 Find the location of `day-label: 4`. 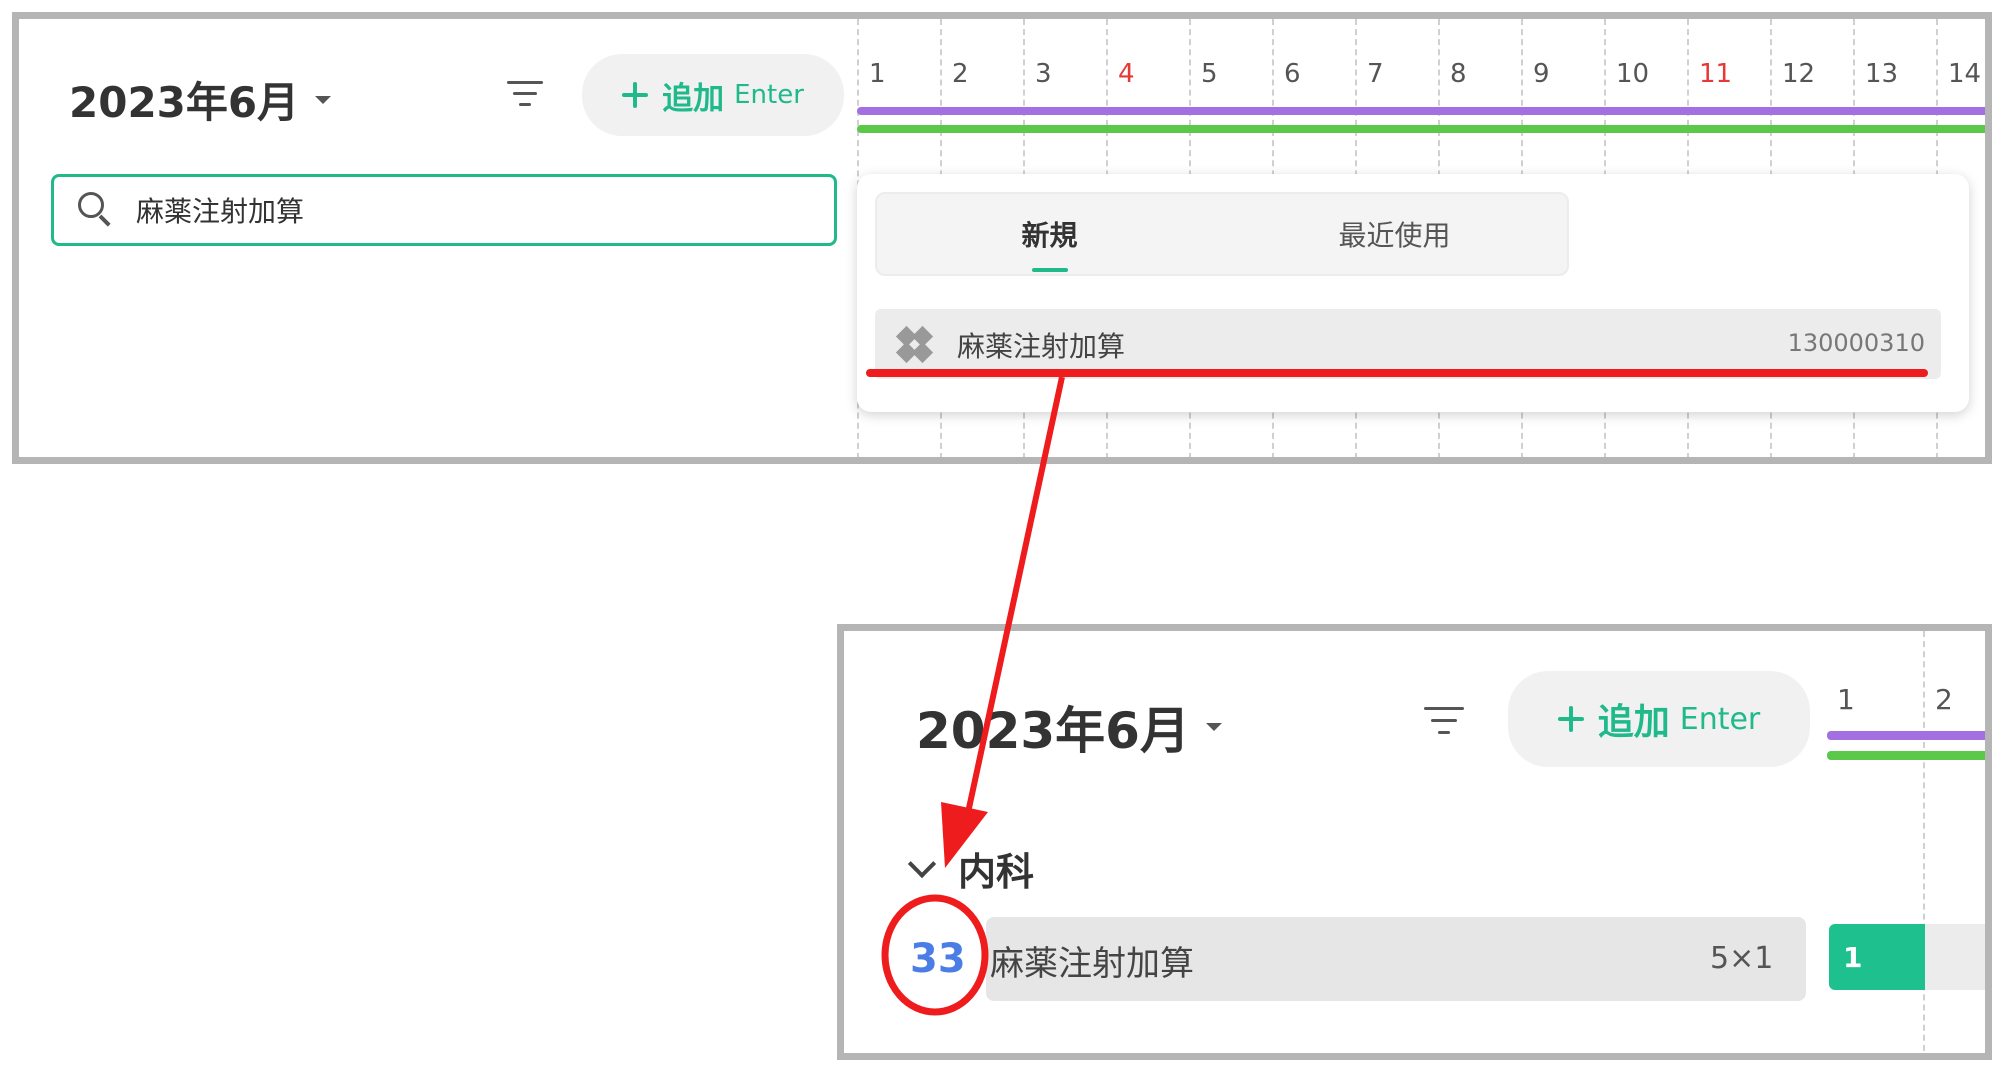

day-label: 4 is located at coordinates (1126, 74).